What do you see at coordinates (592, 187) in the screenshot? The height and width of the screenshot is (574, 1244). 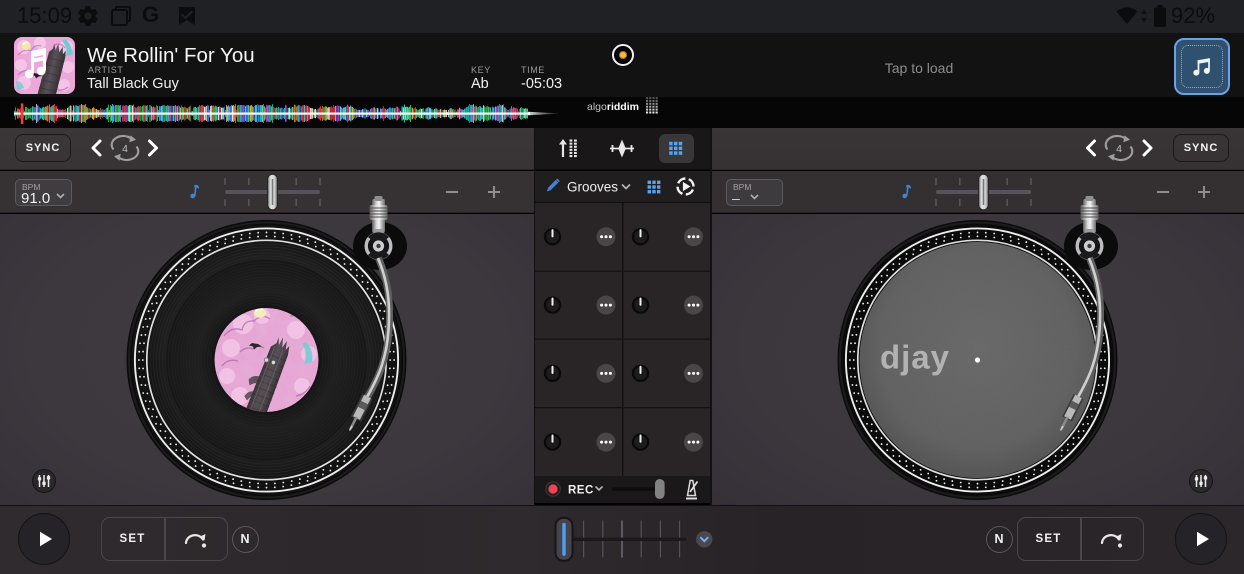 I see `svg-text: Grooves` at bounding box center [592, 187].